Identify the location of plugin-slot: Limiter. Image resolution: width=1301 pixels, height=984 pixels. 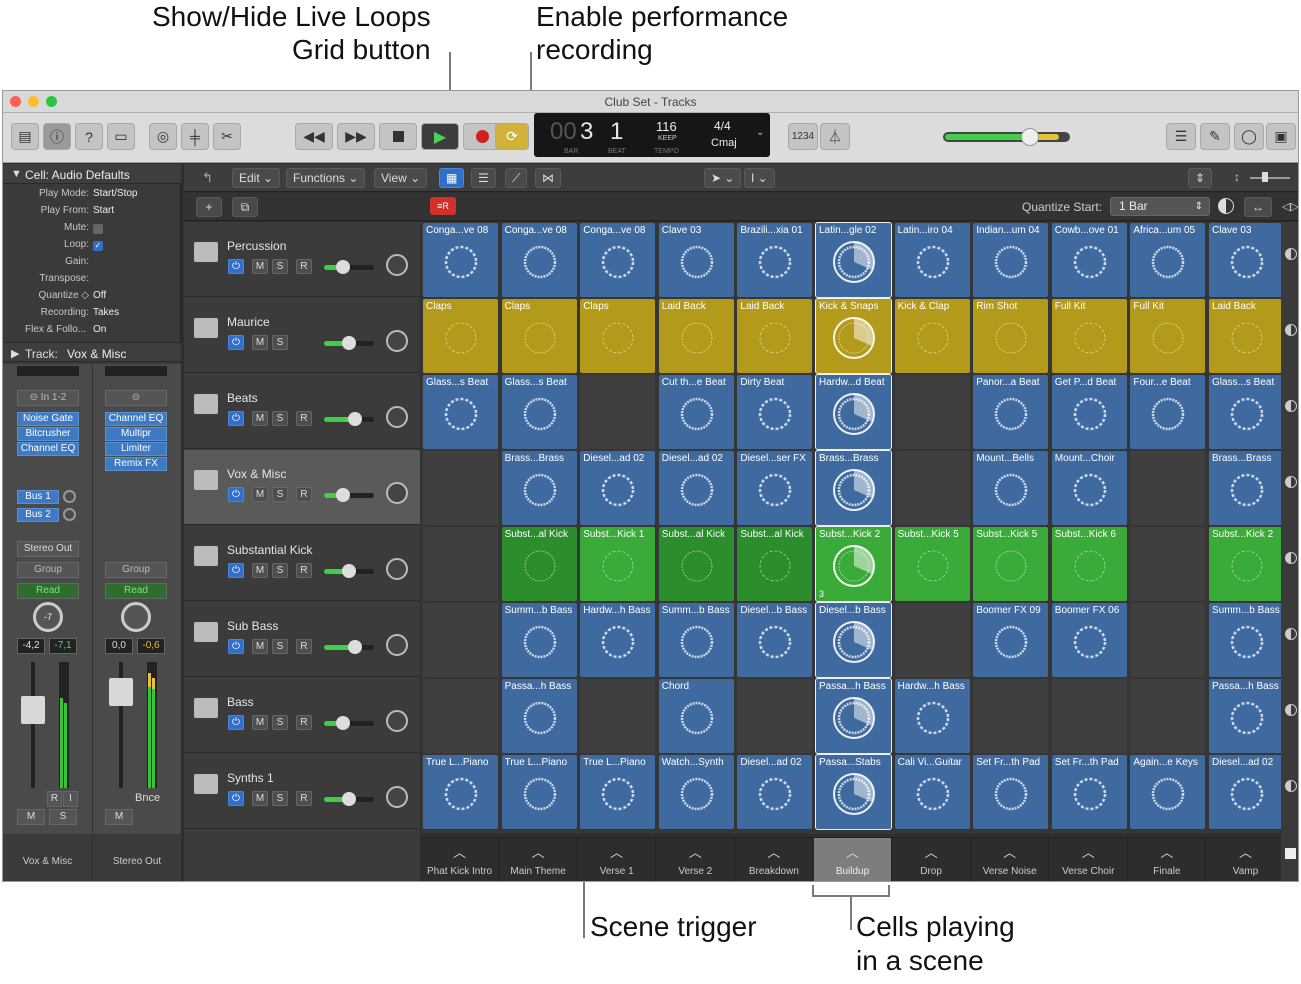
(136, 449).